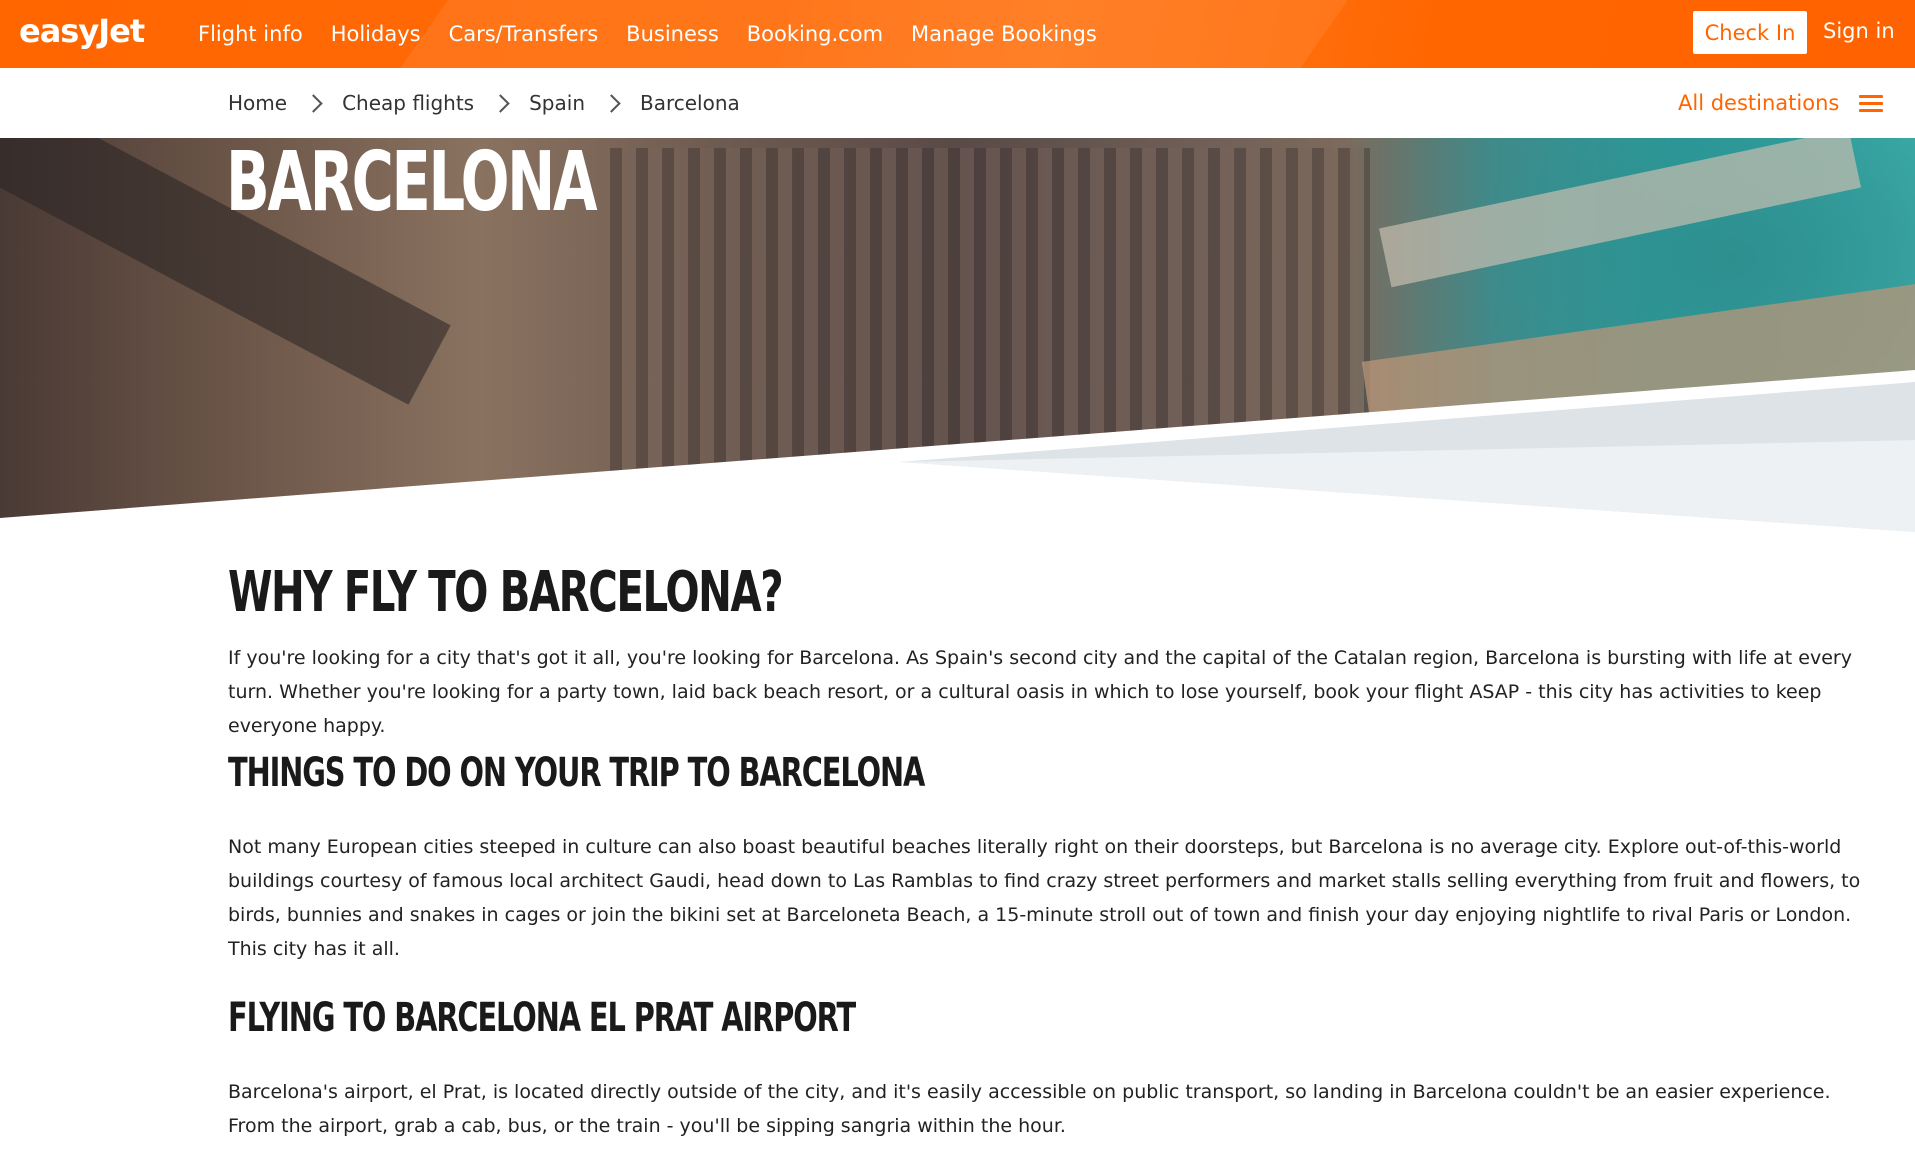 This screenshot has width=1915, height=1149. Describe the element at coordinates (524, 34) in the screenshot. I see `nav-item-cars-transfers: Cars/Transfers` at that location.